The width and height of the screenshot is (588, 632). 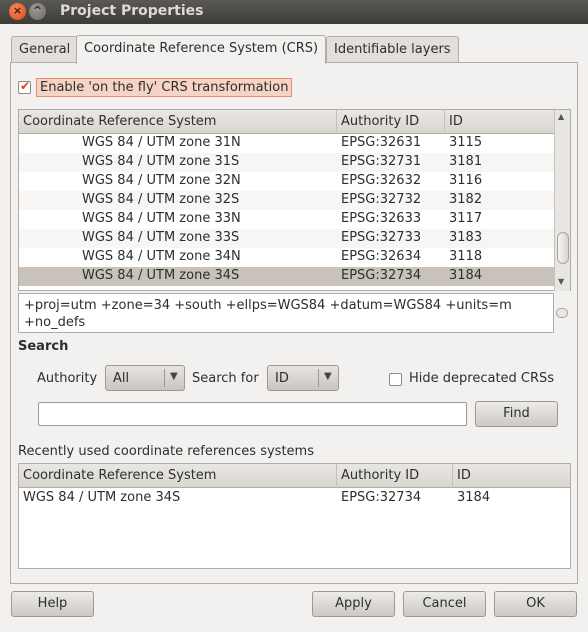 I want to click on help-button: Help, so click(x=52, y=604).